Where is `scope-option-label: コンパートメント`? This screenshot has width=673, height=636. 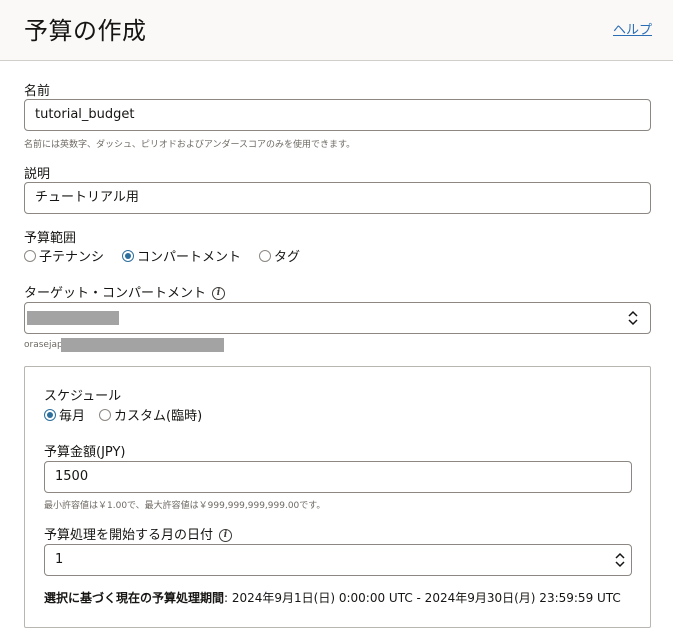
scope-option-label: コンパートメント is located at coordinates (189, 257).